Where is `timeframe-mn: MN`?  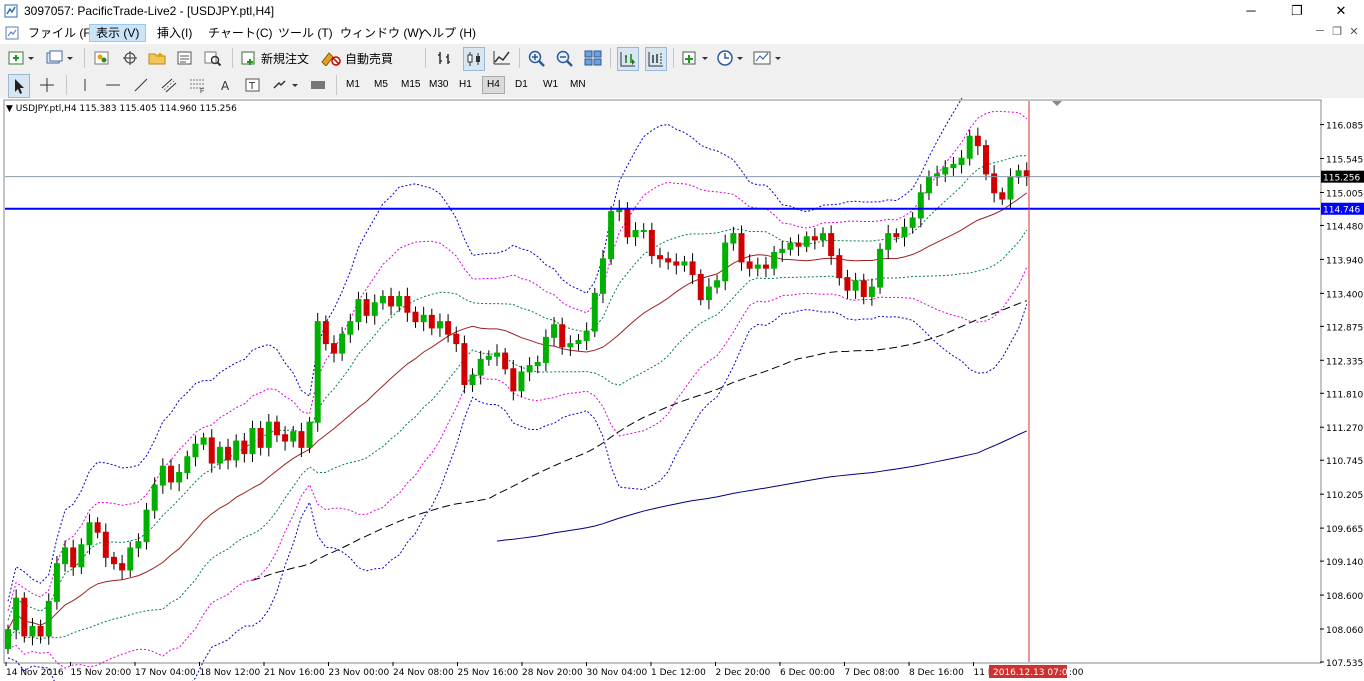 timeframe-mn: MN is located at coordinates (578, 85).